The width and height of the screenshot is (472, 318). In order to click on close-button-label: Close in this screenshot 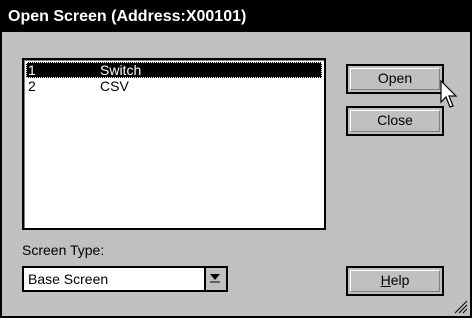, I will do `click(395, 120)`.